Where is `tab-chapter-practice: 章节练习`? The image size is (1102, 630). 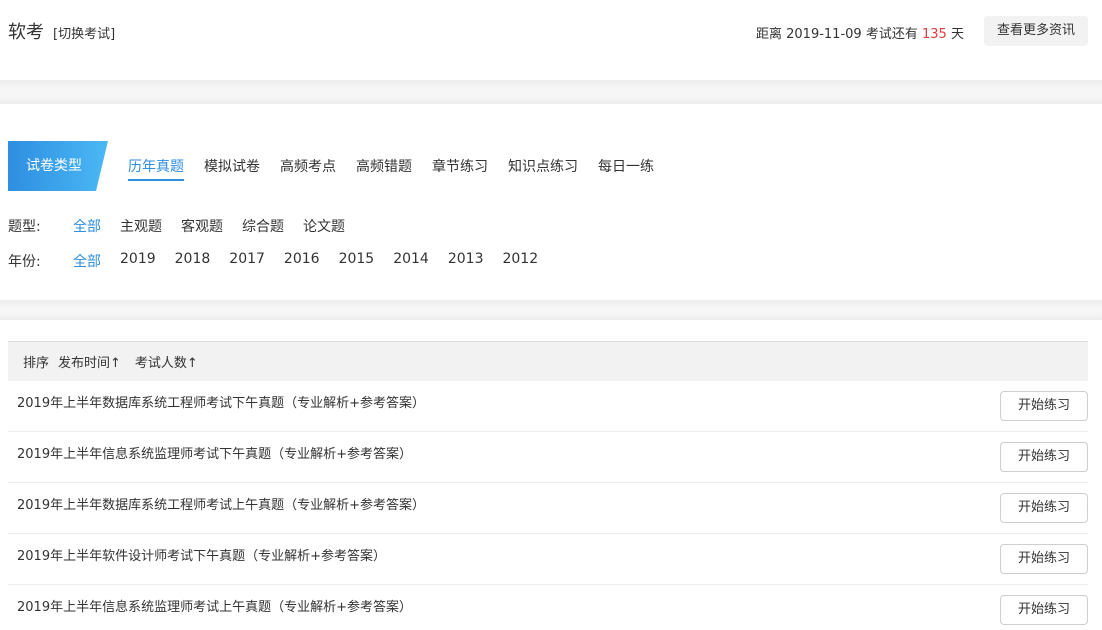 tab-chapter-practice: 章节练习 is located at coordinates (460, 168).